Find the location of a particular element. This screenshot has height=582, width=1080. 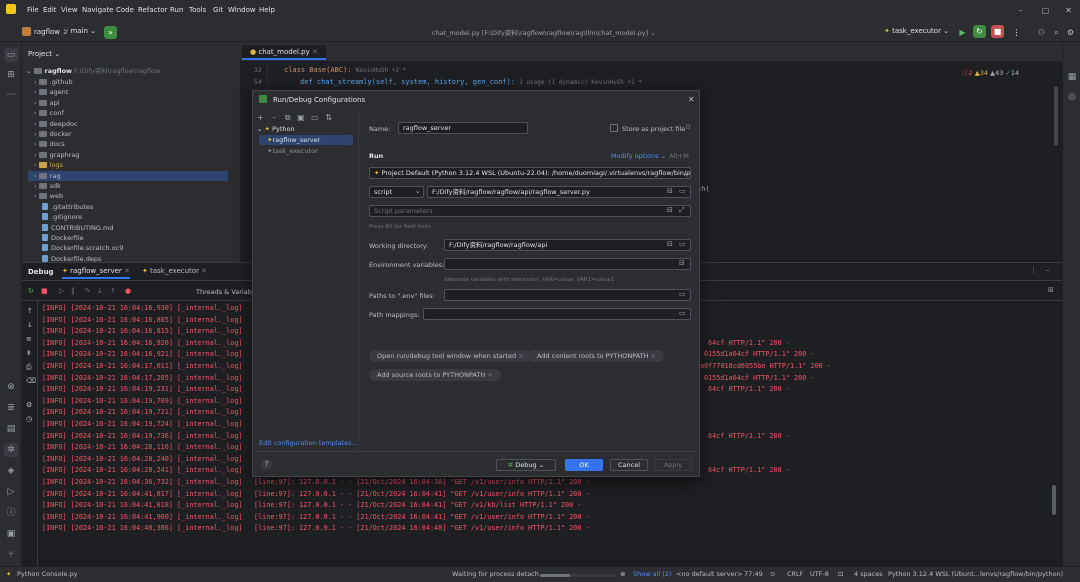

cancel-process-icon: ⊗ is located at coordinates (622, 574).